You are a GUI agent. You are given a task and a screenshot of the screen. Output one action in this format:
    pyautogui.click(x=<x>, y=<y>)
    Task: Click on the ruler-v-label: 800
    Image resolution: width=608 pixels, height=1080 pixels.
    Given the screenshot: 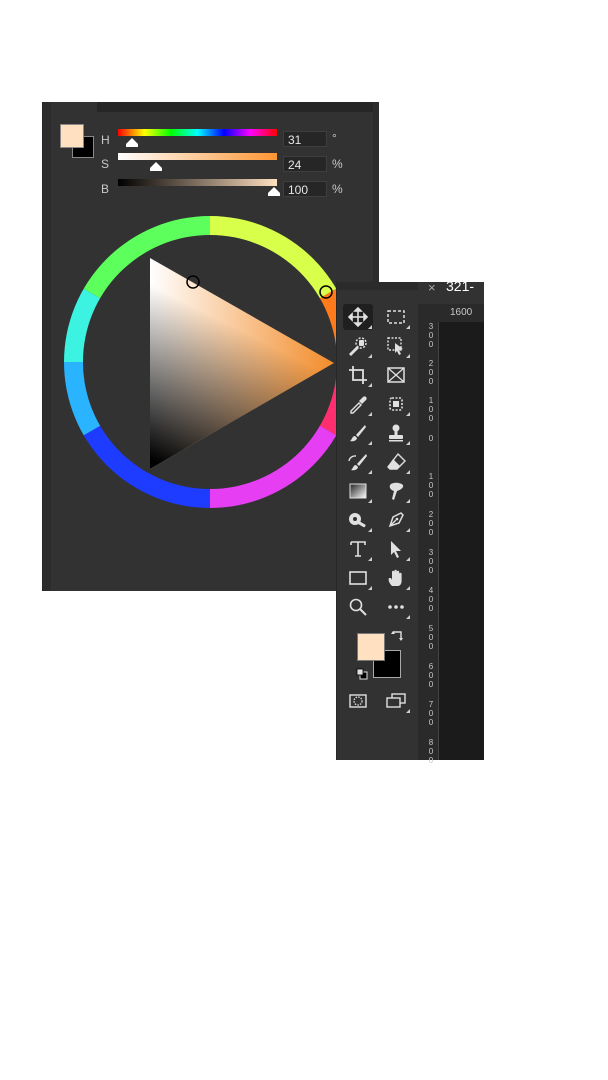 What is the action you would take?
    pyautogui.click(x=431, y=751)
    